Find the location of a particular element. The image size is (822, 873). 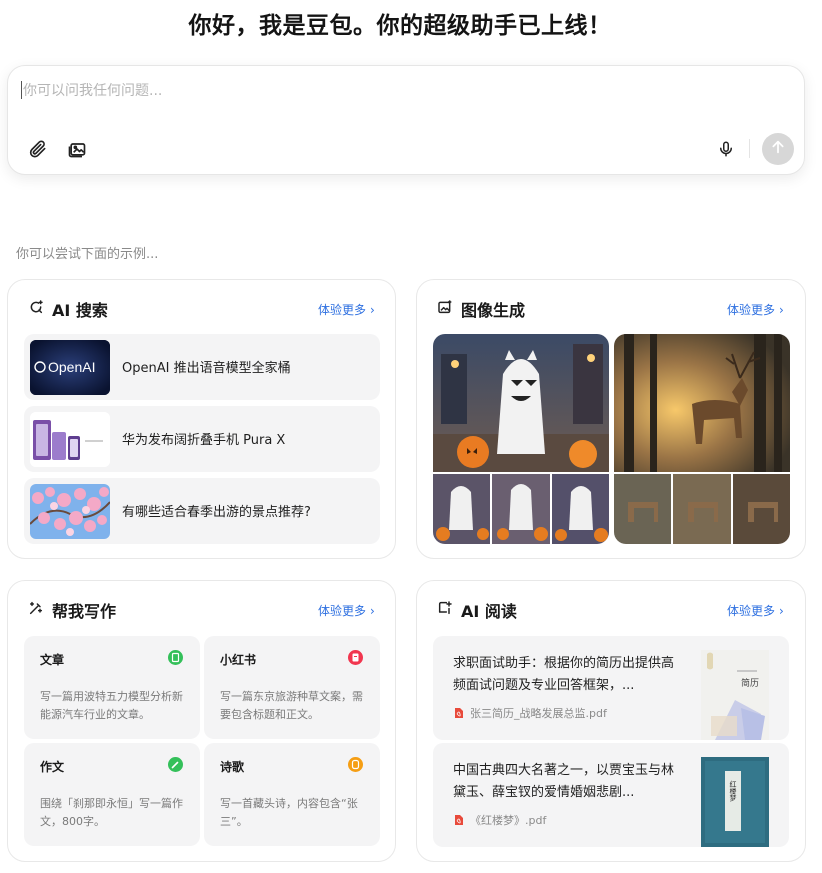

image-generate-icon is located at coordinates (445, 309).